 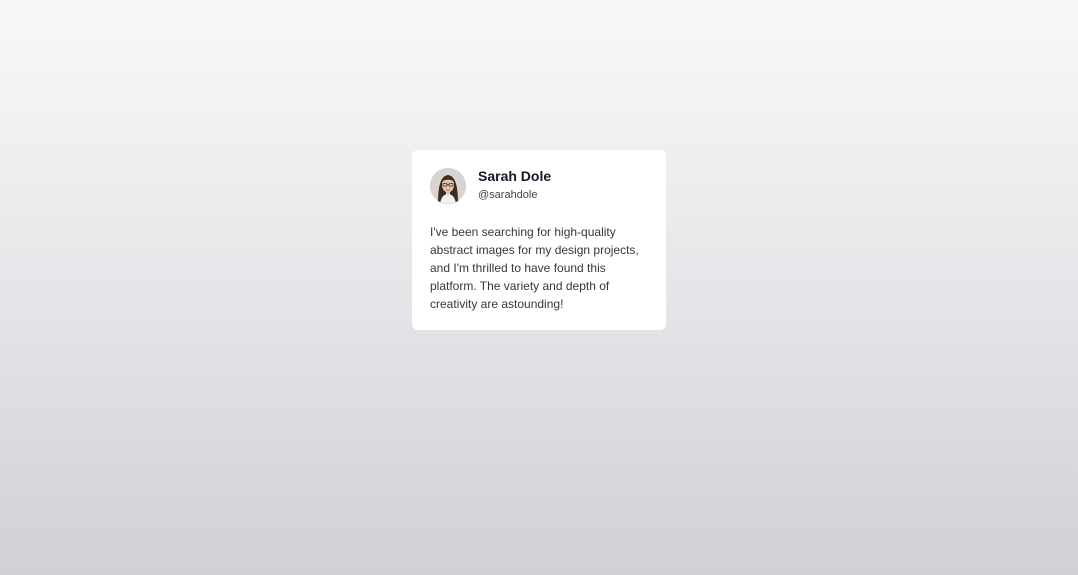 What do you see at coordinates (515, 176) in the screenshot?
I see `user-name: Sarah Dole` at bounding box center [515, 176].